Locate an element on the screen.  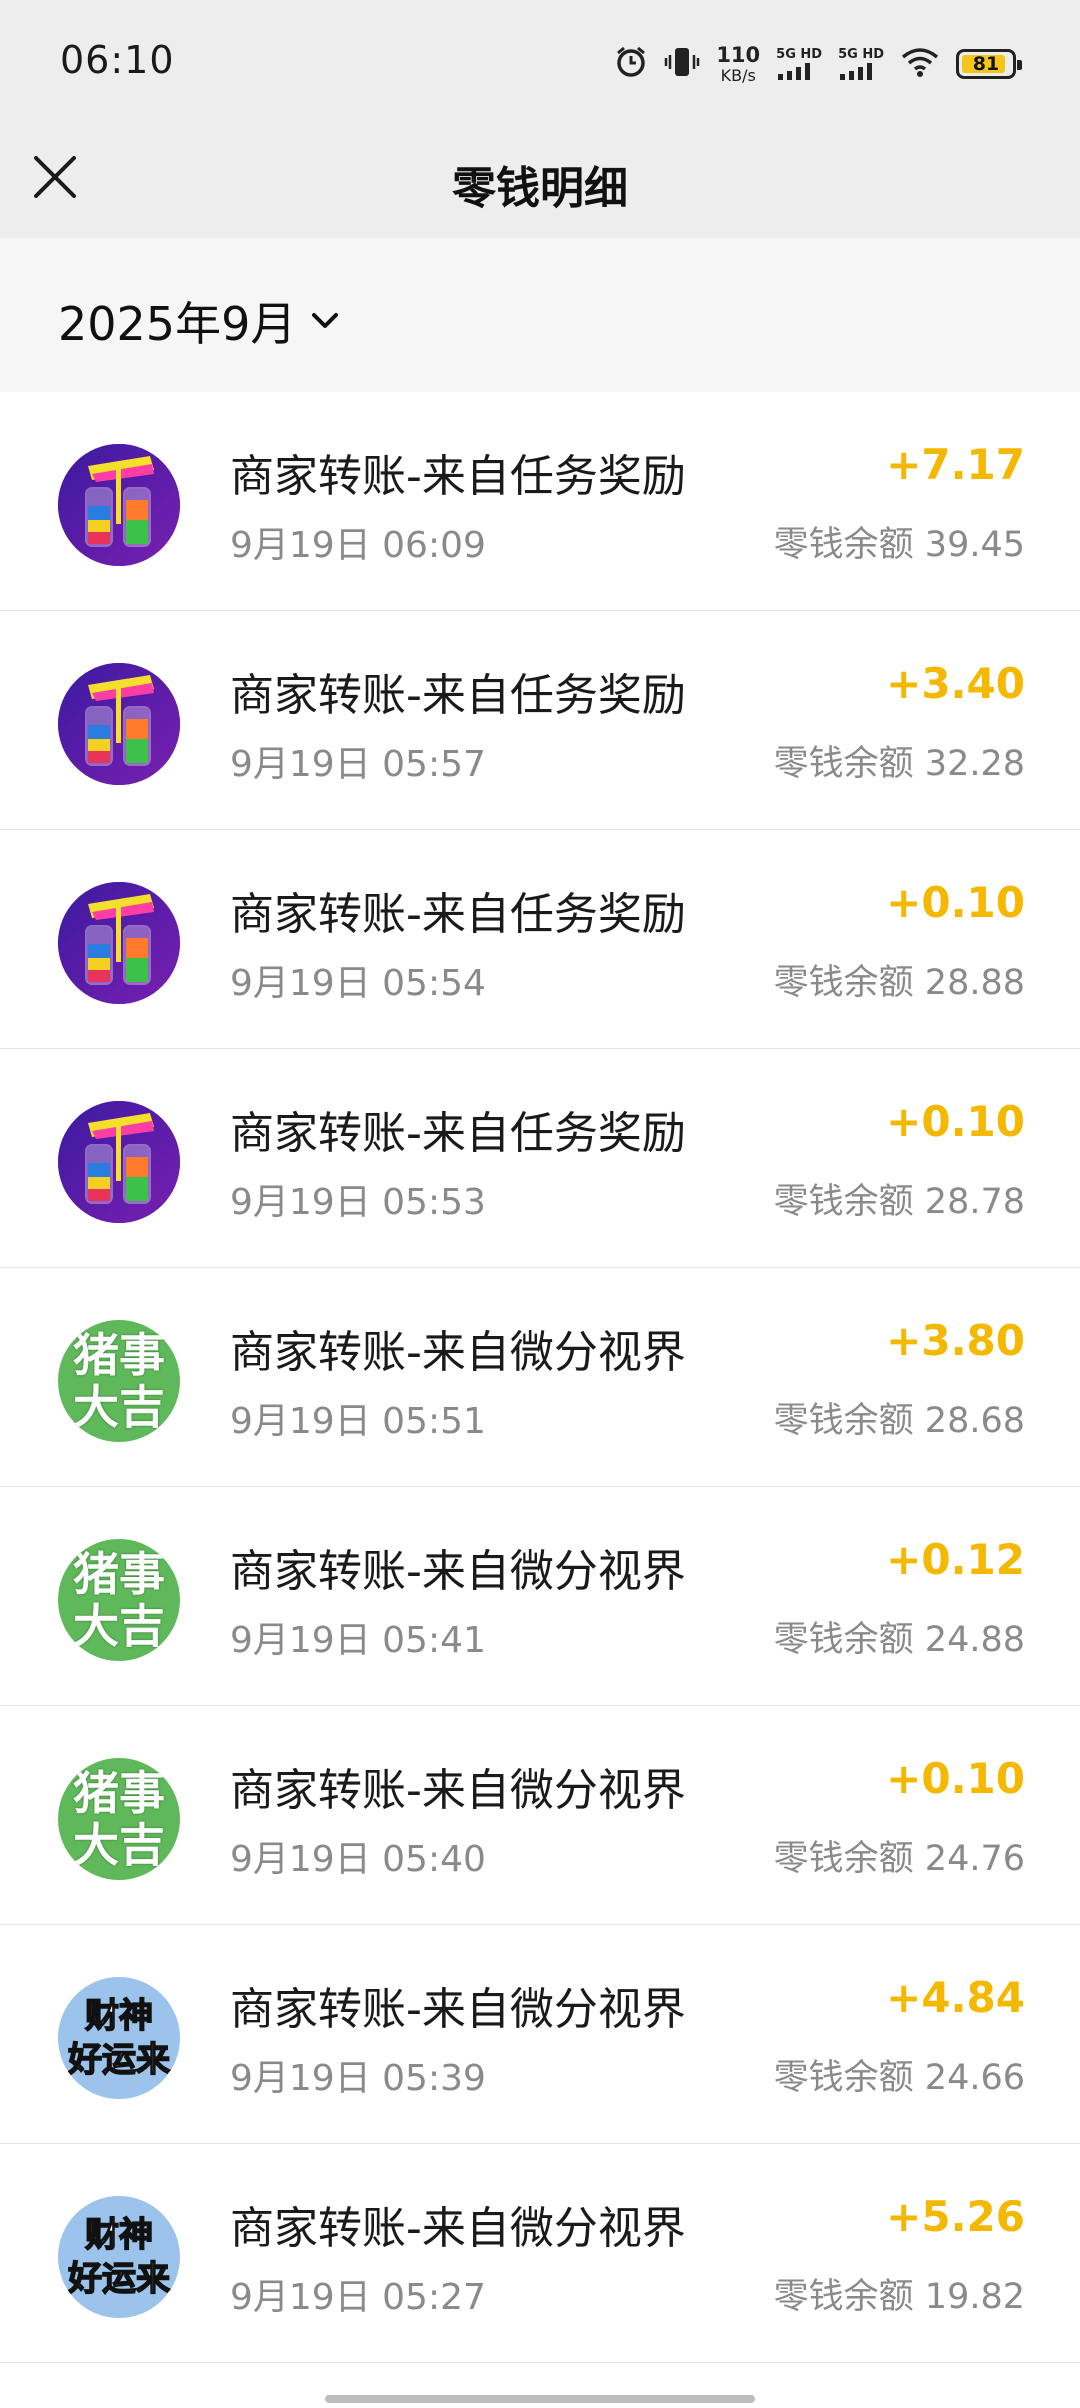
transaction-time: 9月19日 05:51 is located at coordinates (358, 1421).